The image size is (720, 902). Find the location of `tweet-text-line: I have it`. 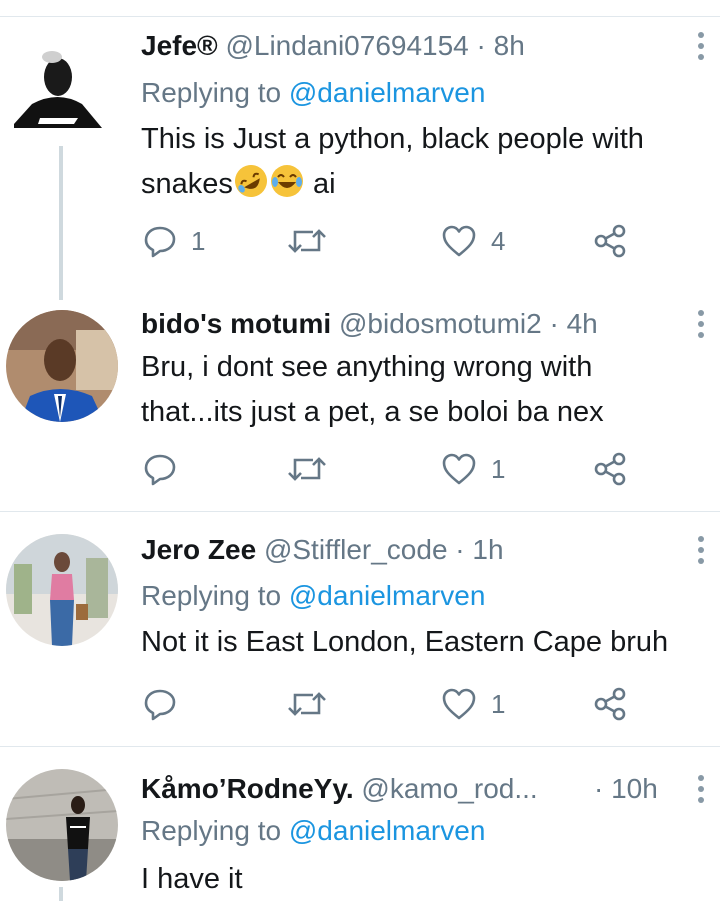

tweet-text-line: I have it is located at coordinates (192, 879).